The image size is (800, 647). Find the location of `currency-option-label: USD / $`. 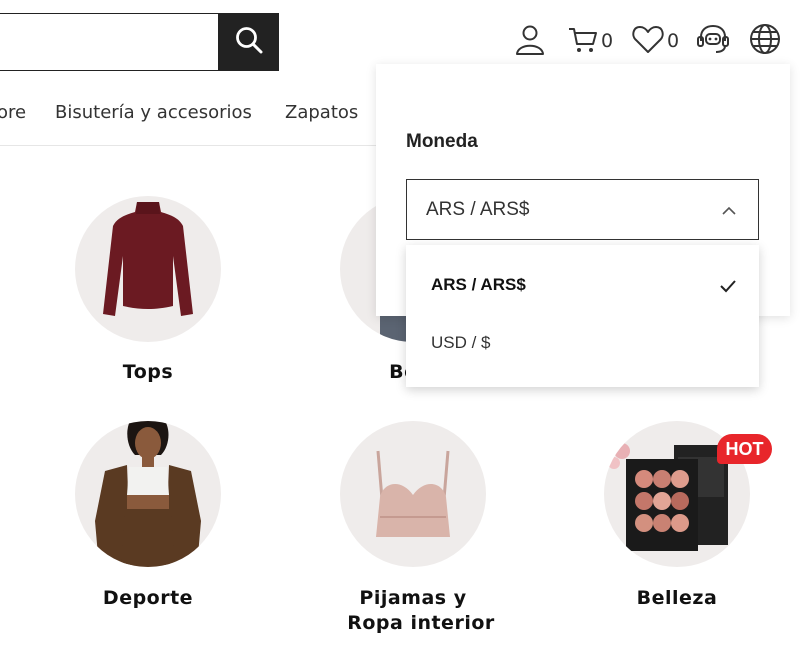

currency-option-label: USD / $ is located at coordinates (461, 342).